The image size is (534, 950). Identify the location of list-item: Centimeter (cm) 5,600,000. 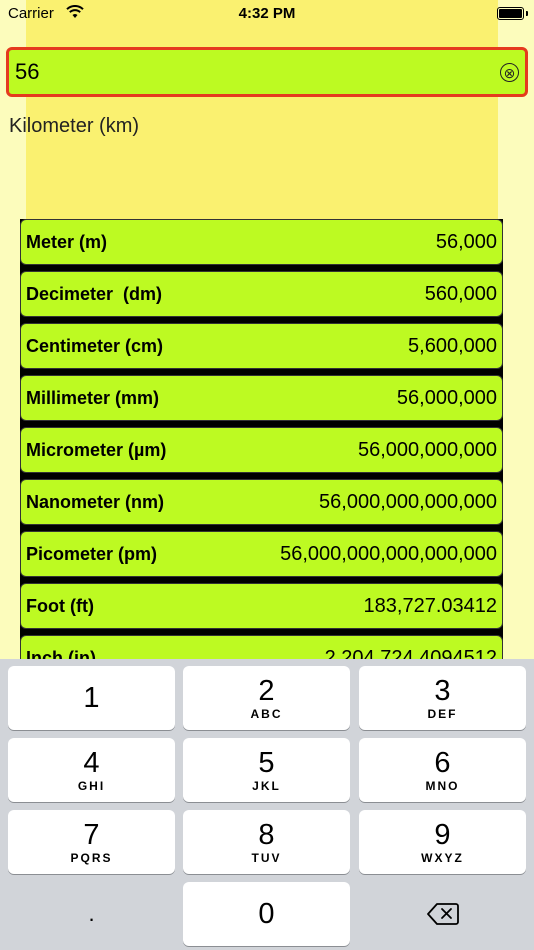
(261, 349).